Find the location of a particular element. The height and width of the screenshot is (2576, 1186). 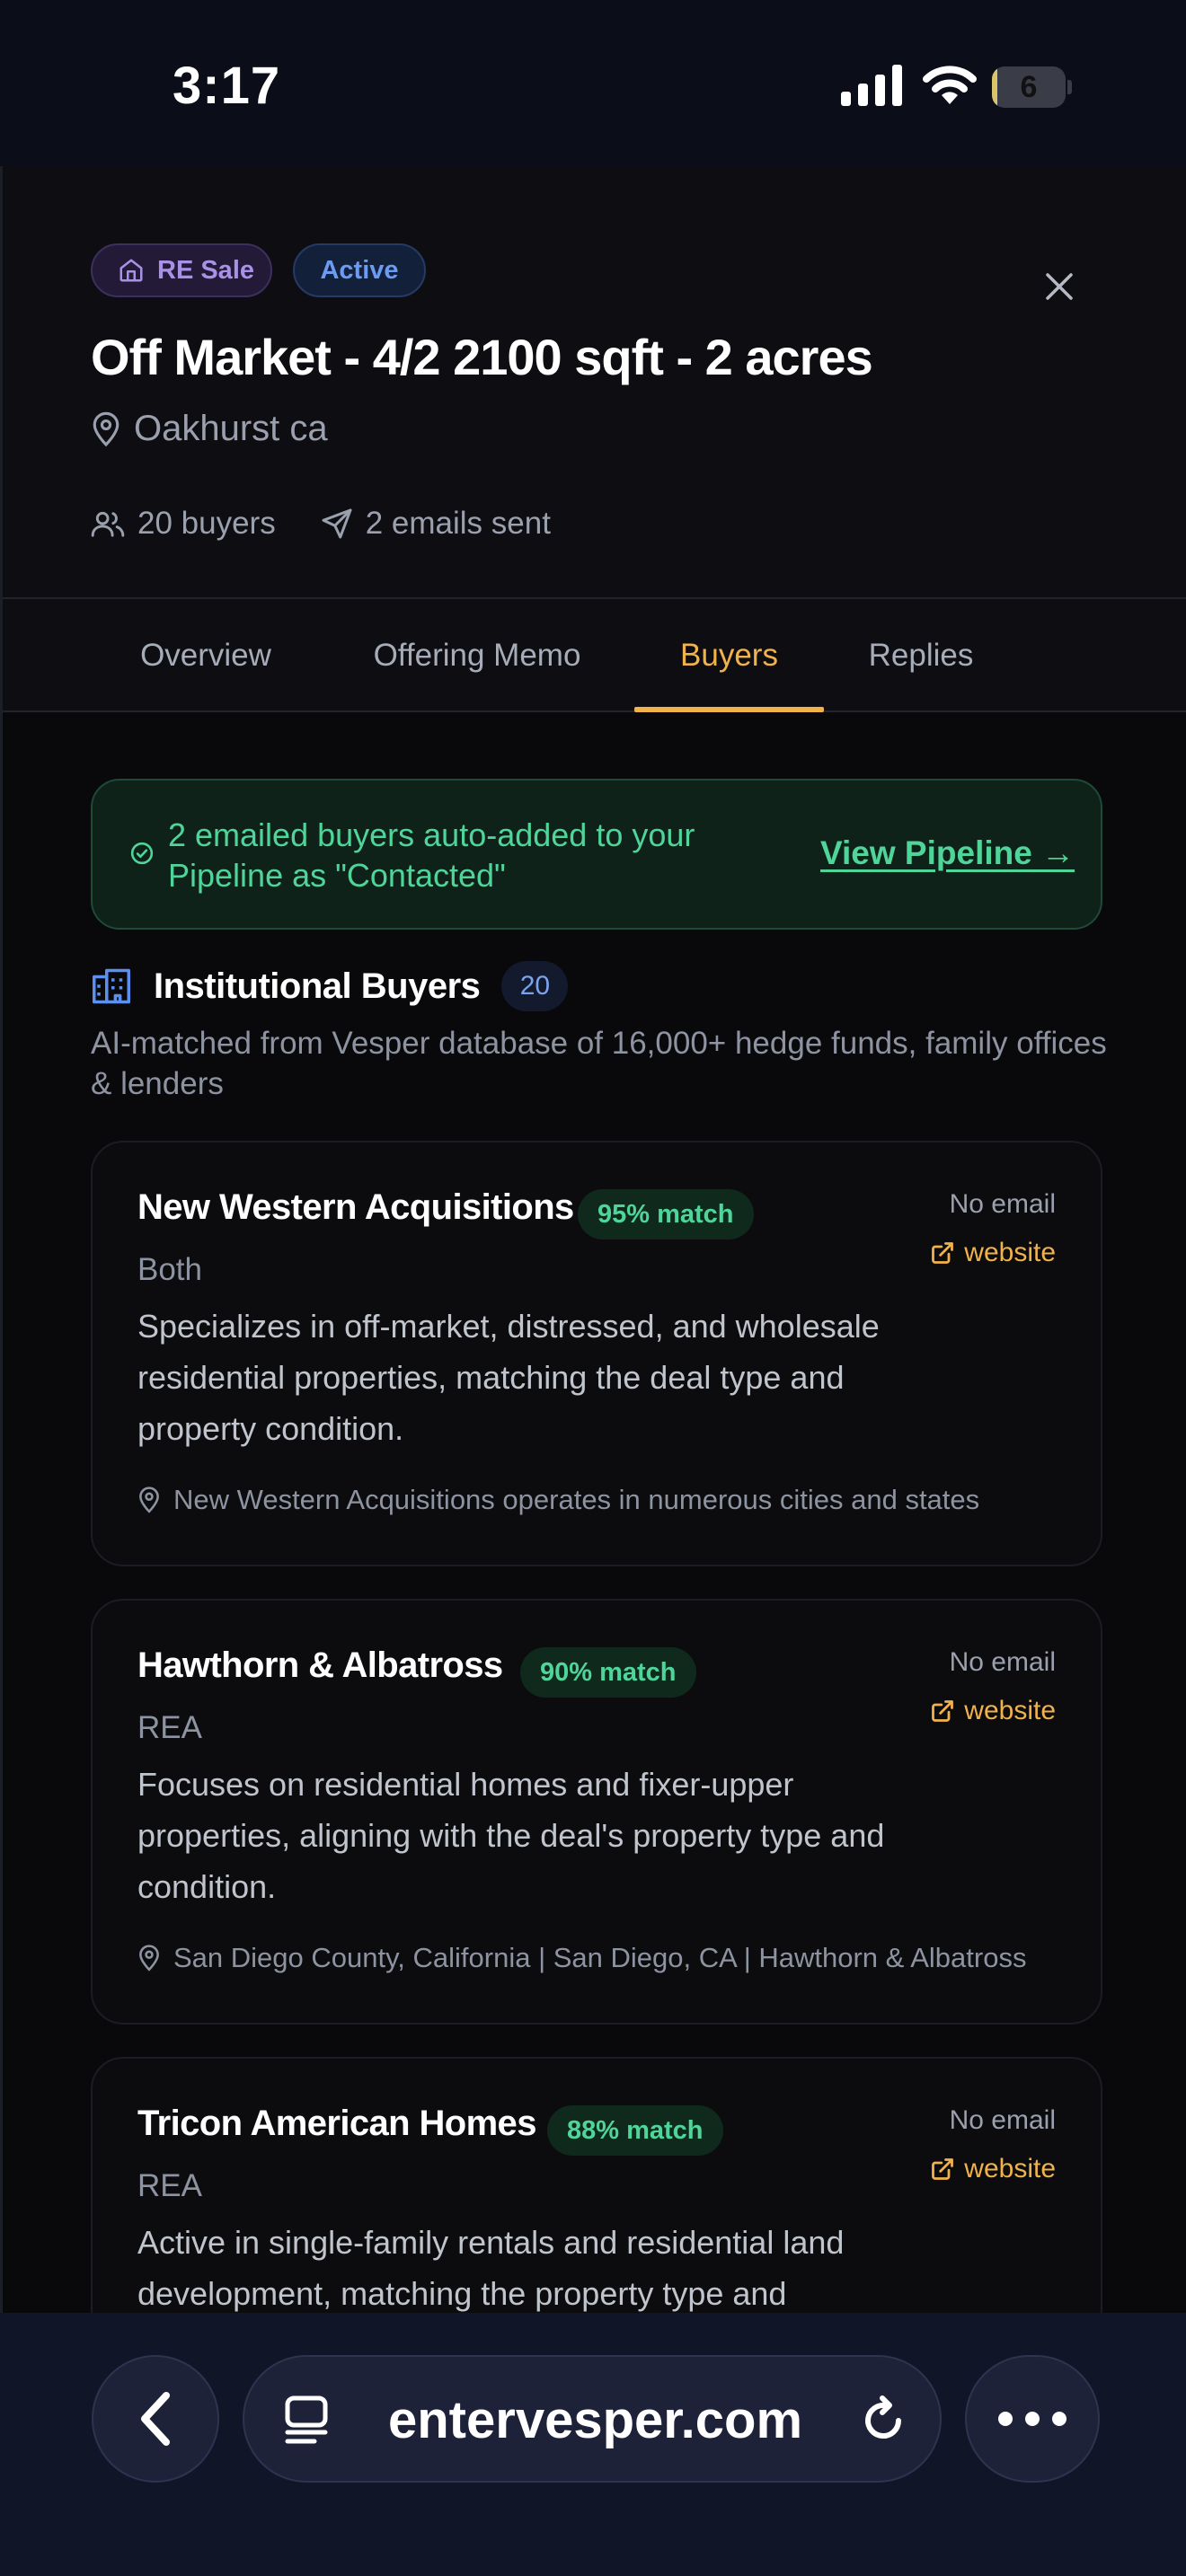

listing-location: Oakhurst ca is located at coordinates (209, 429).